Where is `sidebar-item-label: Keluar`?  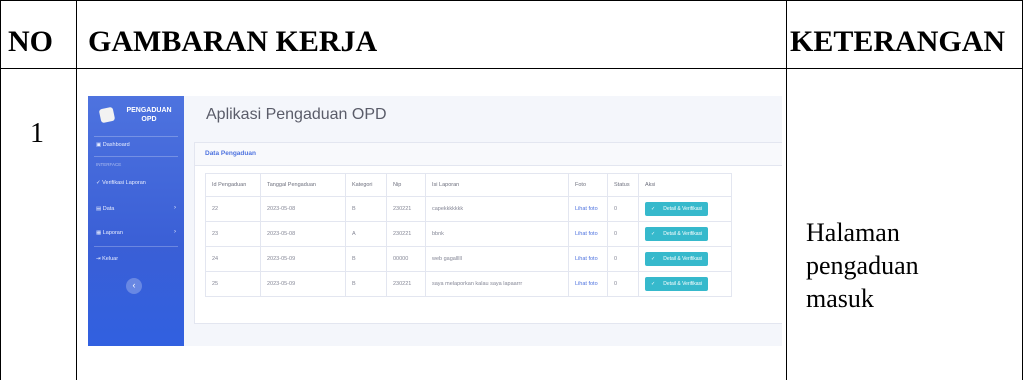
sidebar-item-label: Keluar is located at coordinates (110, 259).